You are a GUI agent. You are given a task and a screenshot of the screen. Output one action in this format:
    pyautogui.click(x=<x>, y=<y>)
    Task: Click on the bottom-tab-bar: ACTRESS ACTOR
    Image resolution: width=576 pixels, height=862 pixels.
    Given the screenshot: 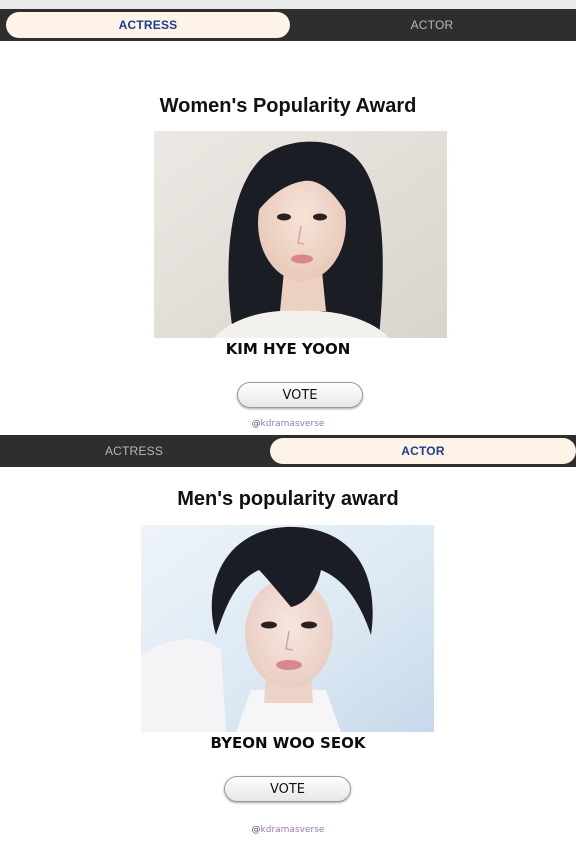 What is the action you would take?
    pyautogui.click(x=288, y=451)
    